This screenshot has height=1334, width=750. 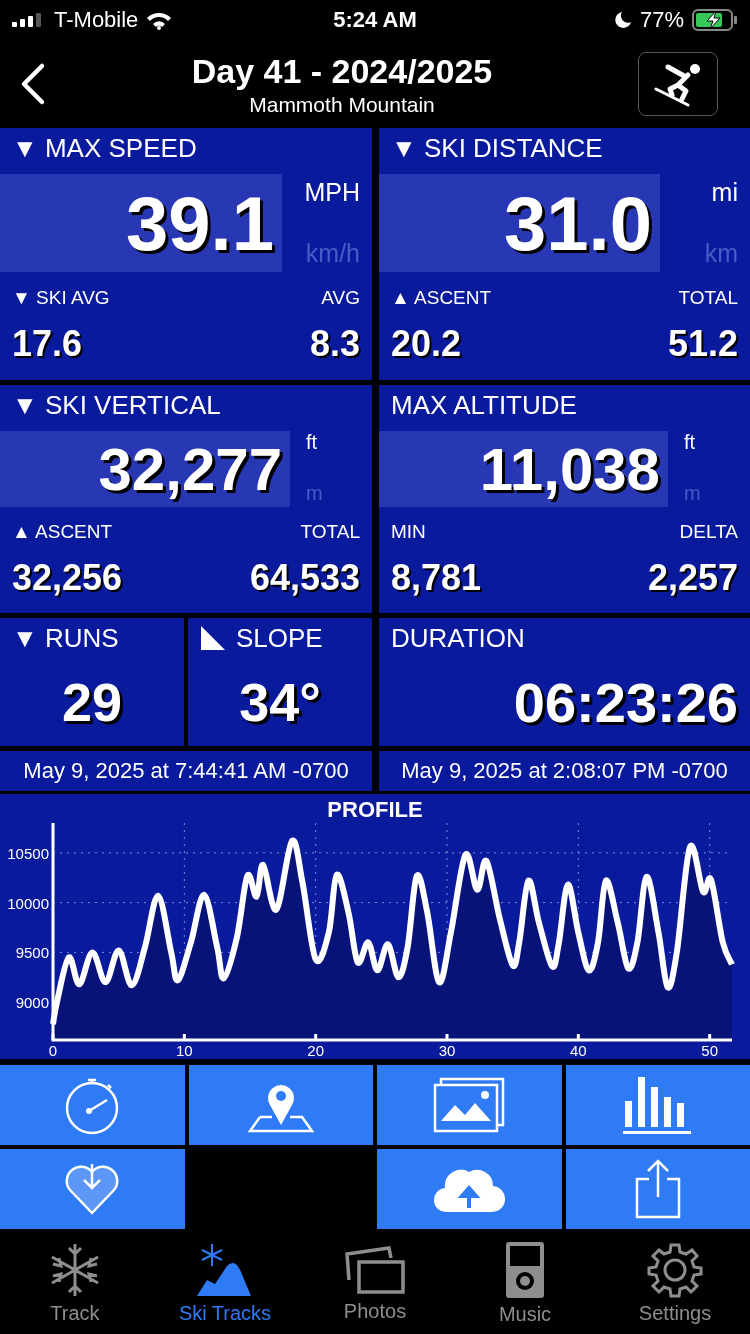 I want to click on heart-button, so click(x=92, y=1189).